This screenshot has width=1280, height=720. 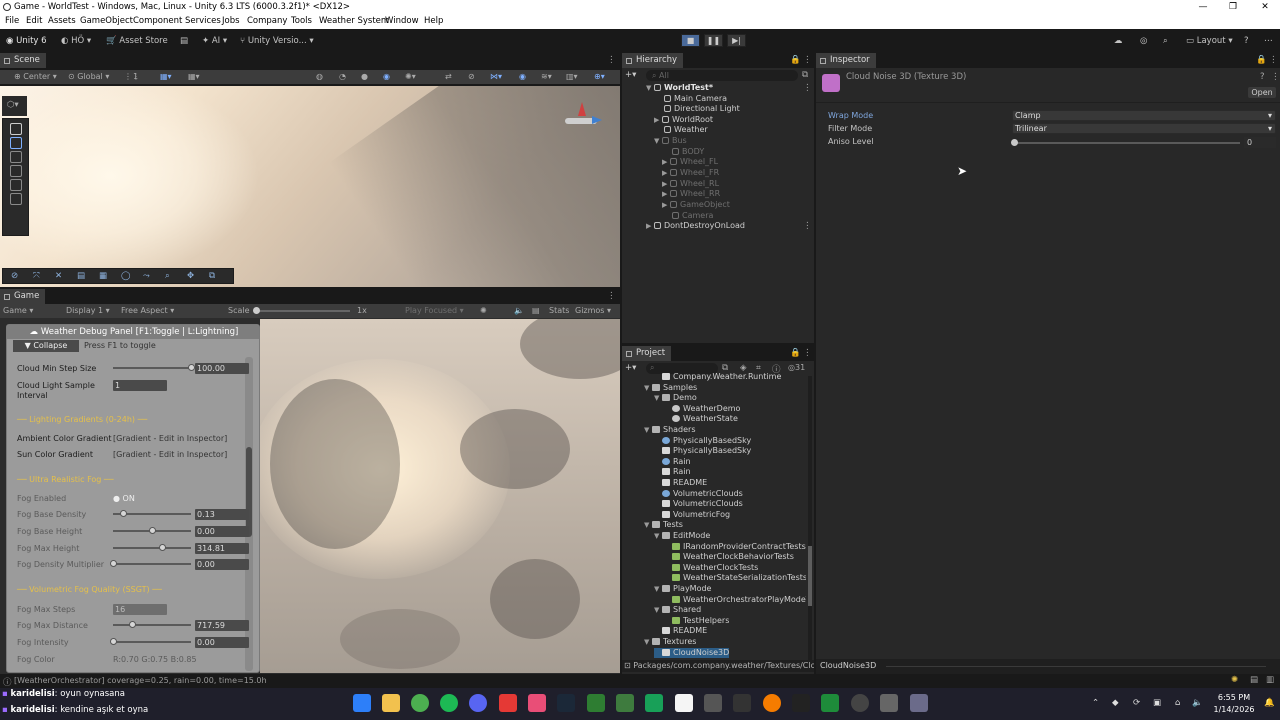 I want to click on transform-tool-icon, so click(x=16, y=199).